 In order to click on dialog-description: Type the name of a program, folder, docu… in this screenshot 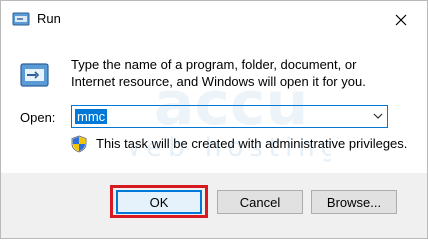, I will do `click(218, 73)`.